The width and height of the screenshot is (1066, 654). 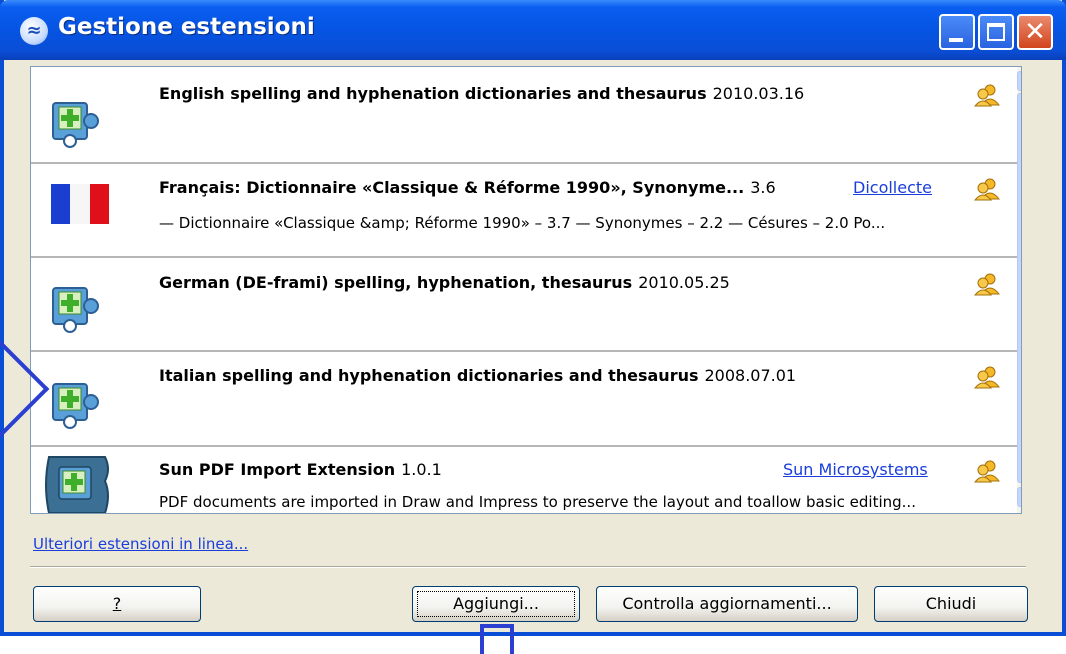 I want to click on vertical-scrollbar: ▲ ▼, so click(x=1019, y=290).